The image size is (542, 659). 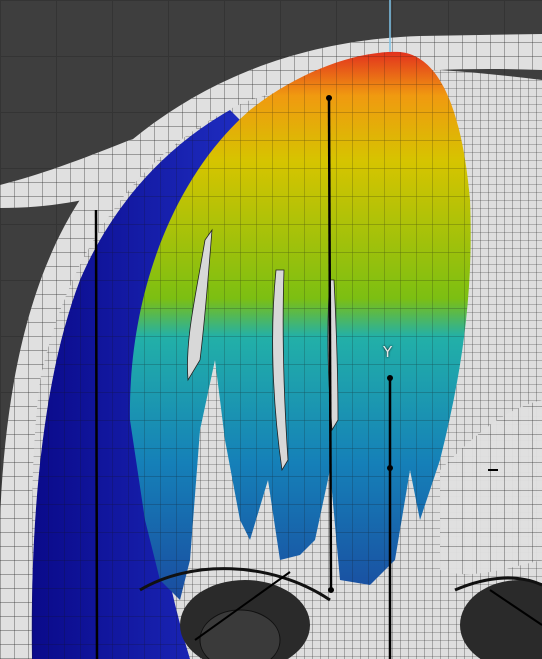 I want to click on bone-left, so click(x=96, y=434).